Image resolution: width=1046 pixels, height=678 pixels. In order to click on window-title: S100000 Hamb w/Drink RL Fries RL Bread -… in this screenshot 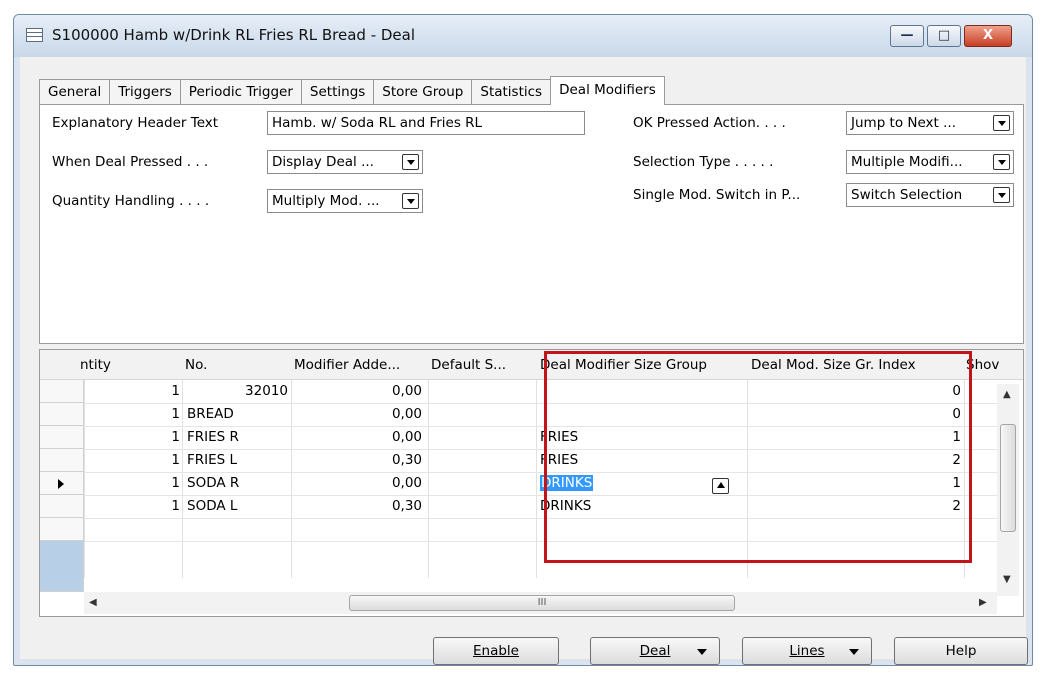, I will do `click(234, 35)`.